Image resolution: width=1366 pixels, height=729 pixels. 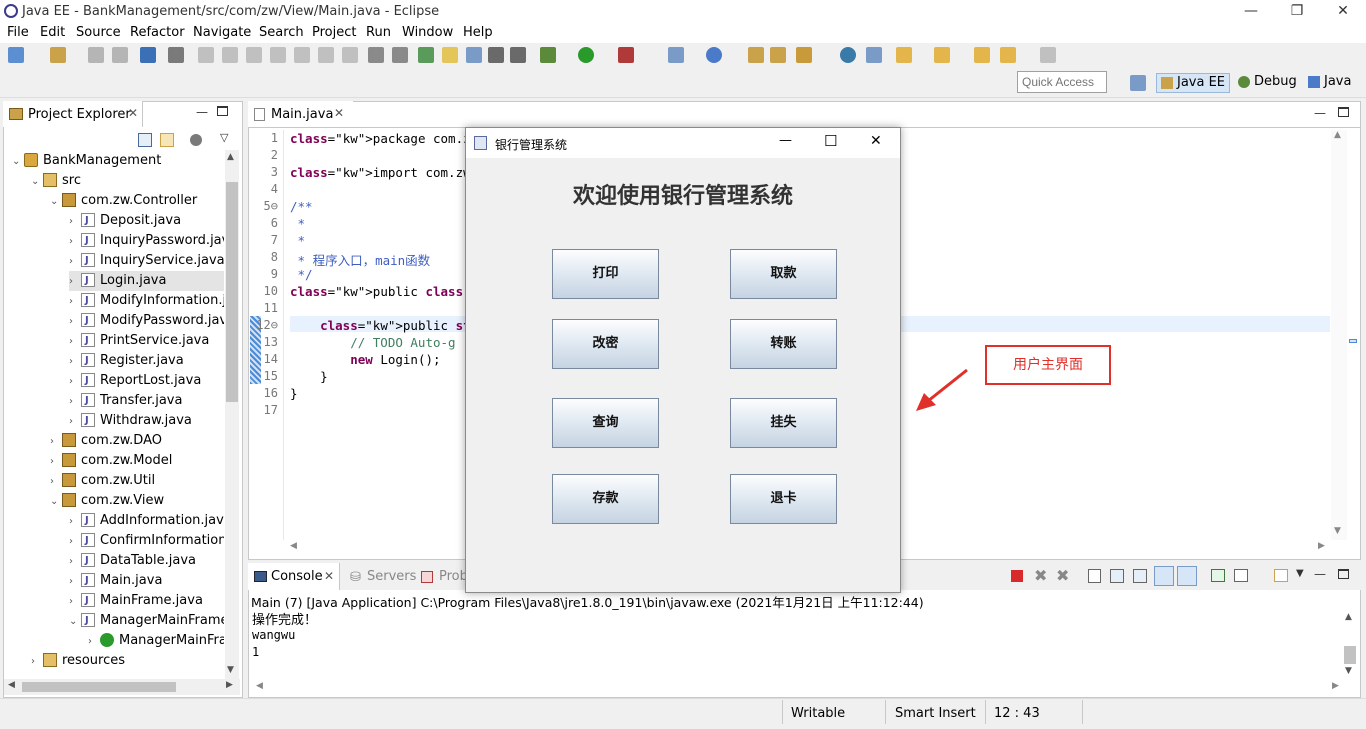 I want to click on tree-item: › Deposit.java, so click(x=146, y=221).